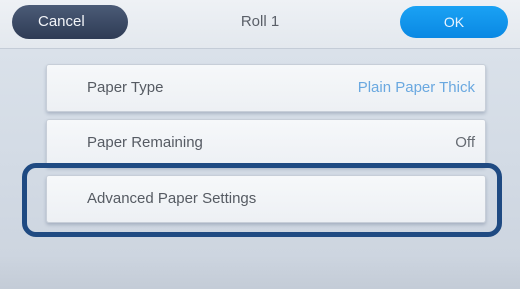 The image size is (520, 289). I want to click on bottom-shade, so click(260, 272).